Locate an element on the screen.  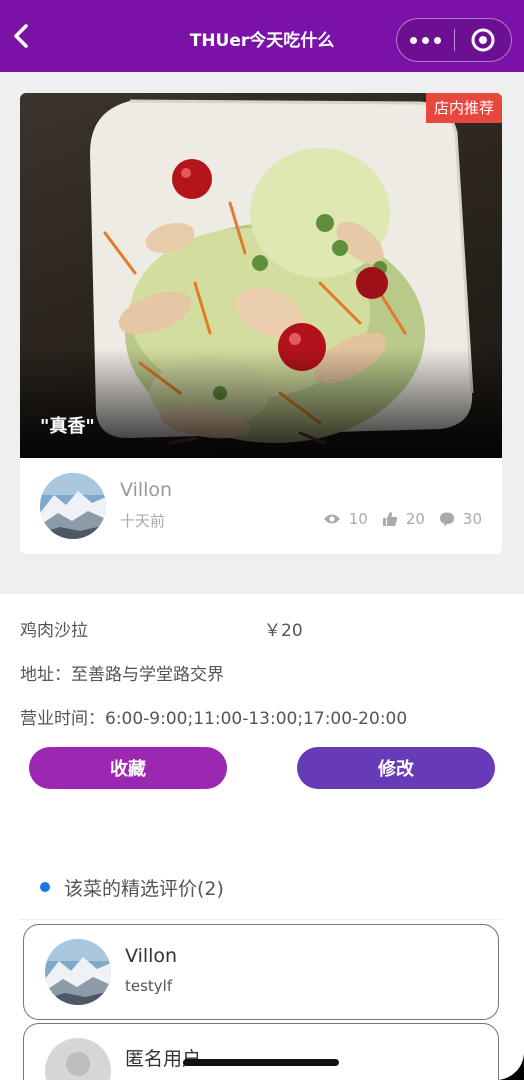
recommend-badge: 店内推荐 is located at coordinates (463, 108).